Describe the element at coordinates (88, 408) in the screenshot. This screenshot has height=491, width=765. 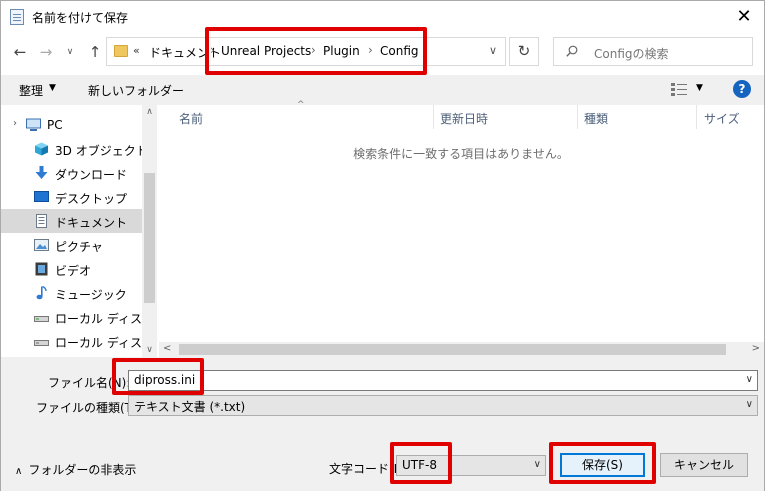
I see `filetype-label: ファイルの種類(T):` at that location.